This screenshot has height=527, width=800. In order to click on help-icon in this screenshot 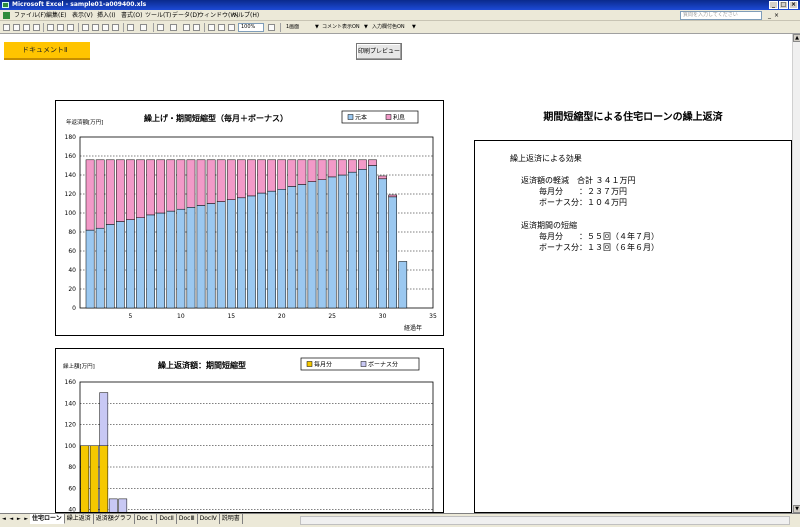, I will do `click(231, 27)`.